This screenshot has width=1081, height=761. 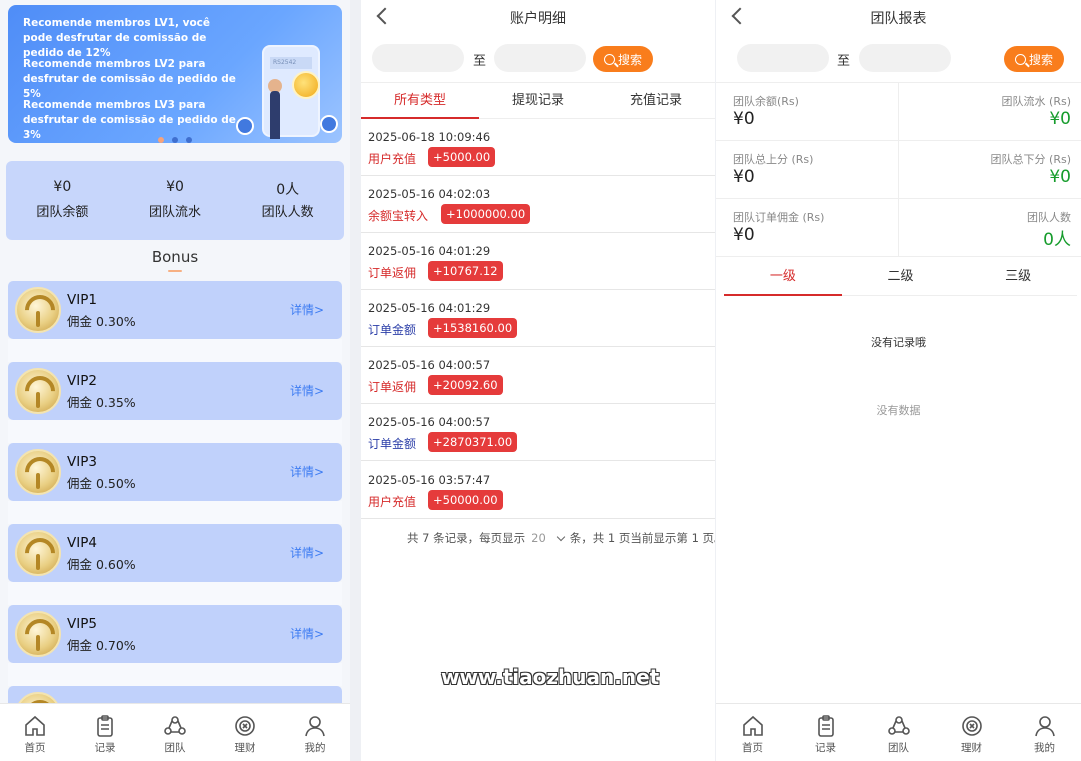 I want to click on cell-label: 团队订单佣金 (Rs), so click(x=779, y=217).